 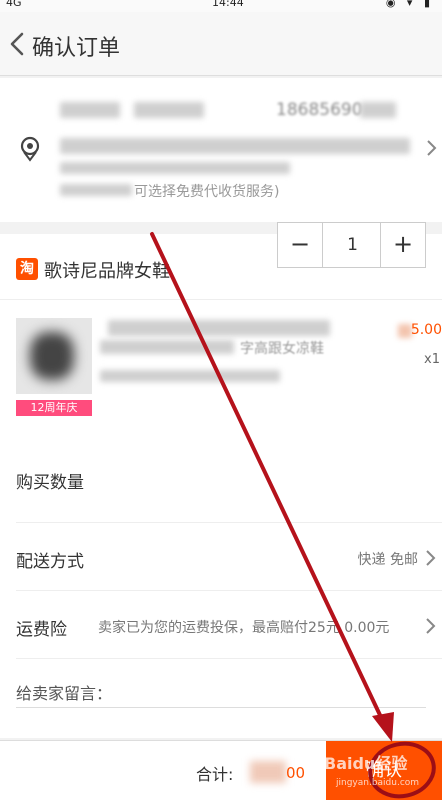 What do you see at coordinates (221, 358) in the screenshot?
I see `product-row: 12周年庆 字高跟女凉鞋 5.00 x1` at bounding box center [221, 358].